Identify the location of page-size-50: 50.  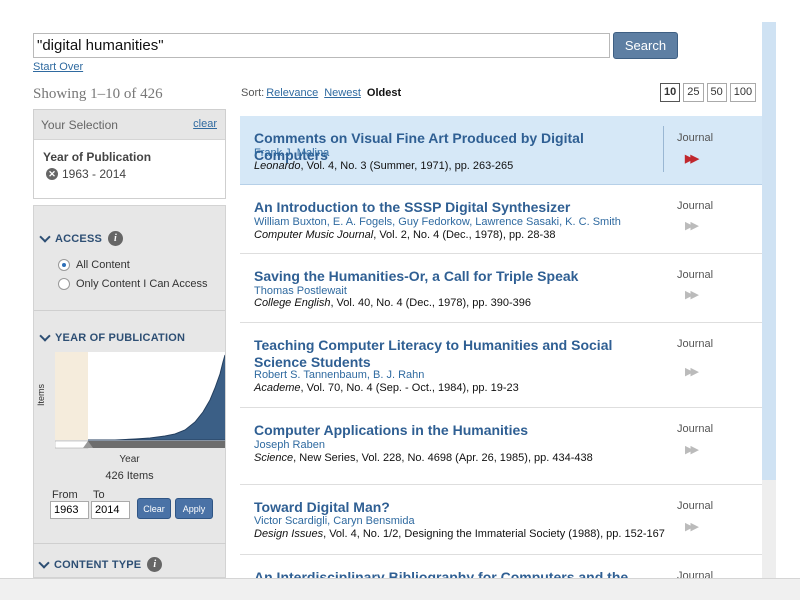
(716, 92).